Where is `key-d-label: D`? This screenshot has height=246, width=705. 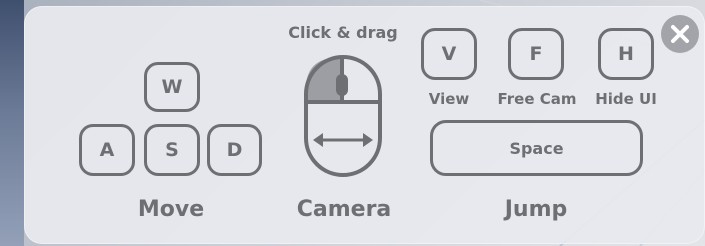 key-d-label: D is located at coordinates (234, 150).